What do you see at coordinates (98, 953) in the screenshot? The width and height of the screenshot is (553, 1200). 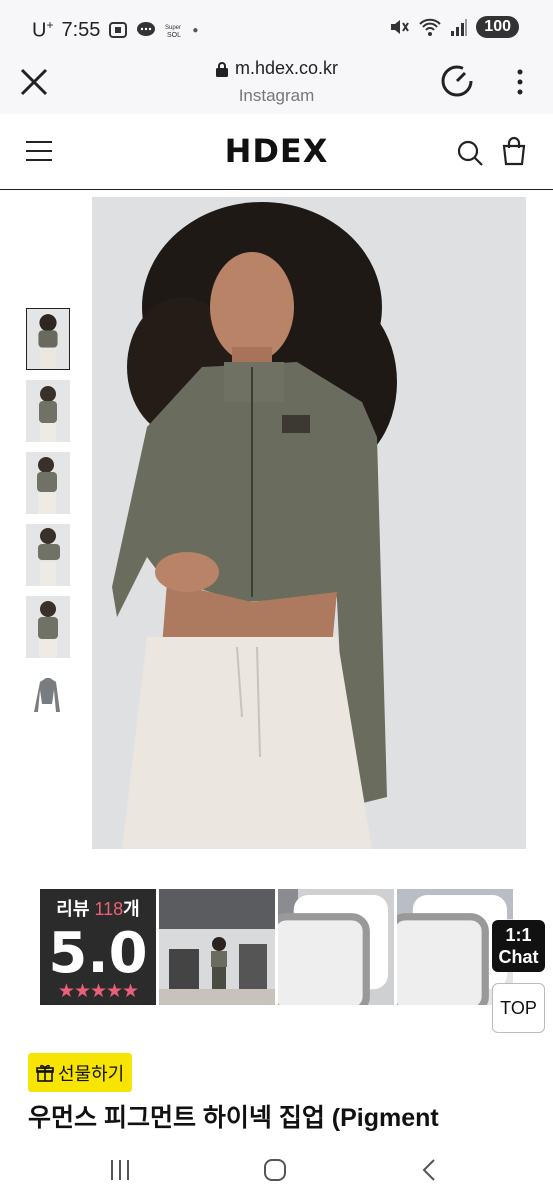 I see `review-score: 5.0` at bounding box center [98, 953].